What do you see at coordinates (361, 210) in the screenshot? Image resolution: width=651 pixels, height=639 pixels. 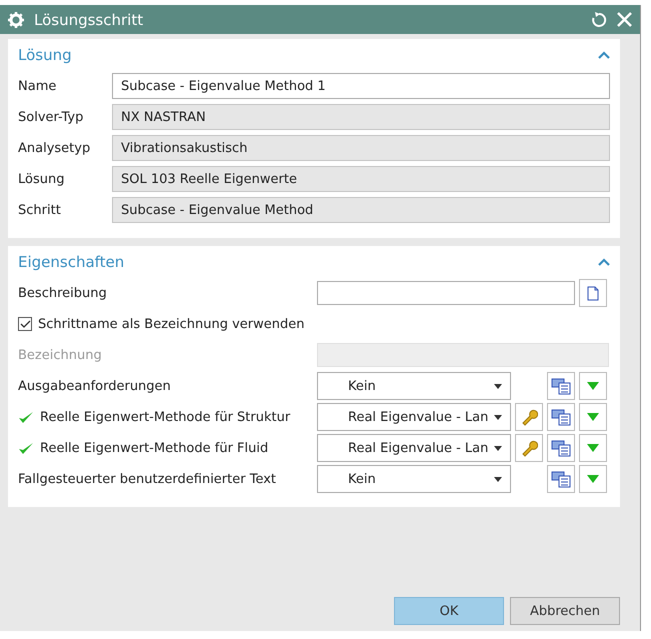 I see `text-field: Subcase - Eigenvalue Method` at bounding box center [361, 210].